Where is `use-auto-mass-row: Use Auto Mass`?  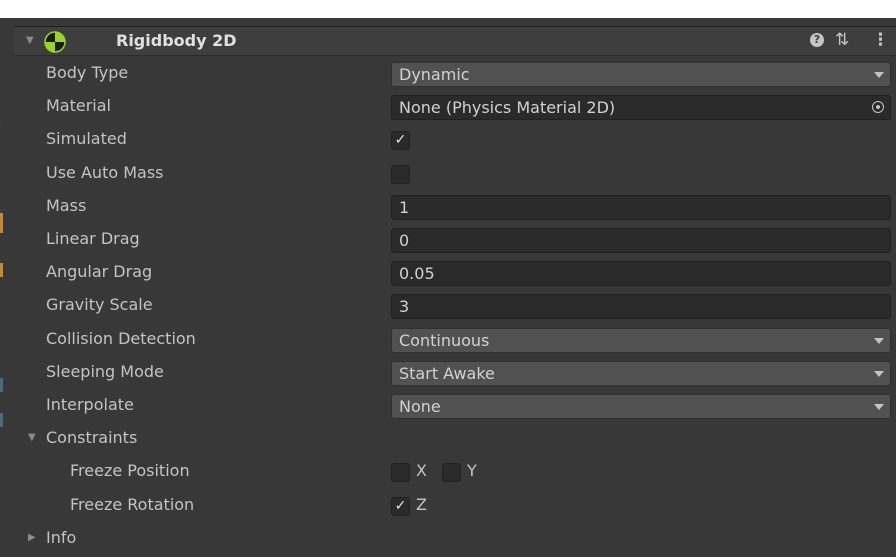 use-auto-mass-row: Use Auto Mass is located at coordinates (455, 174).